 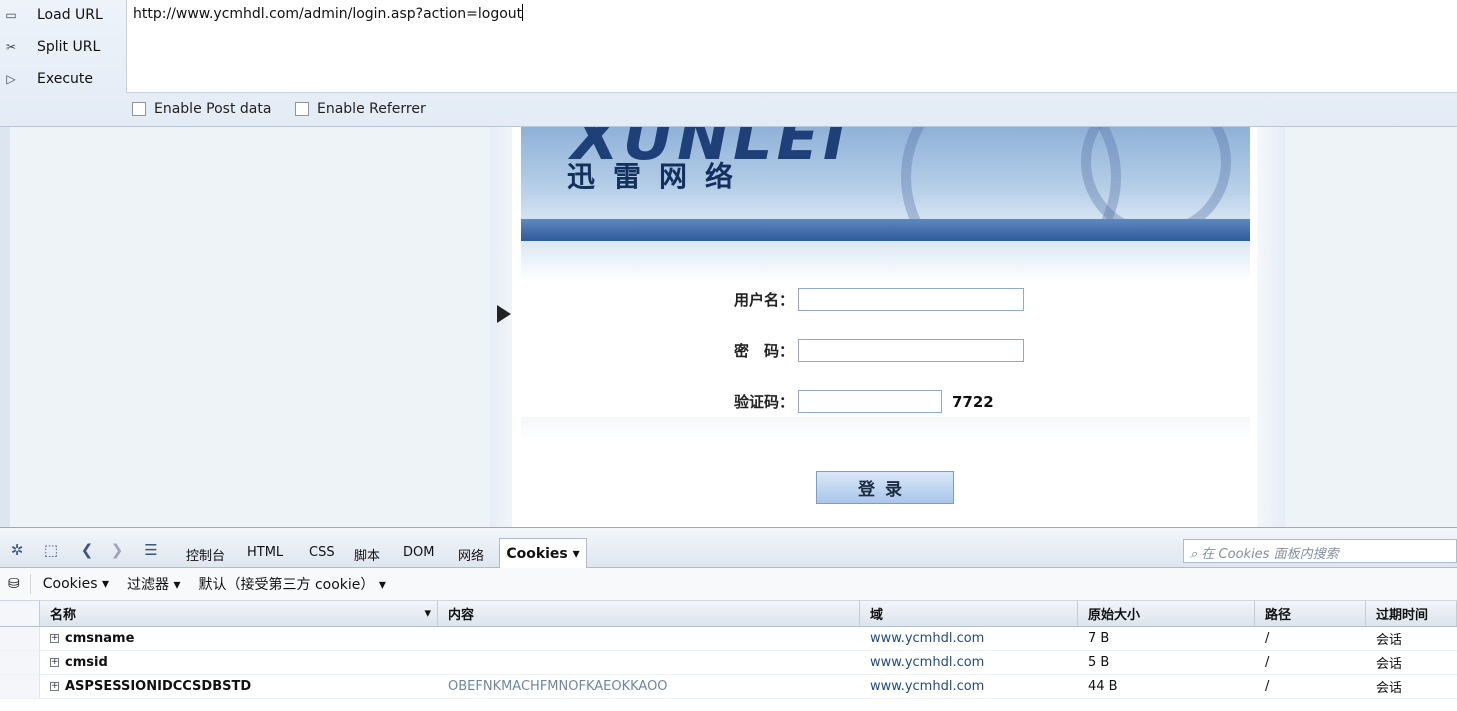 What do you see at coordinates (427, 613) in the screenshot?
I see `sort-icon: ▾` at bounding box center [427, 613].